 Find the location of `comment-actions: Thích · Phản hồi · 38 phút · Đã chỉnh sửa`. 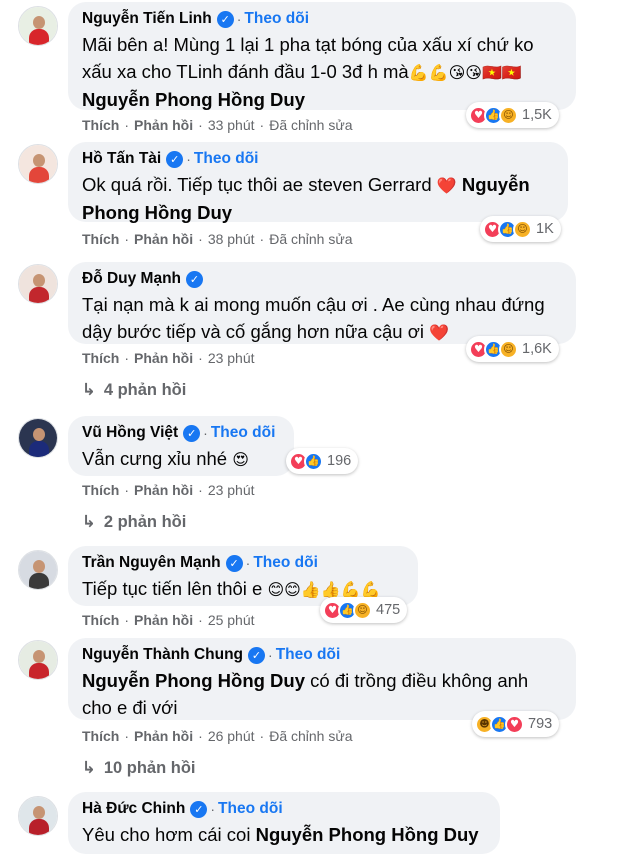

comment-actions: Thích · Phản hồi · 38 phút · Đã chỉnh sửa is located at coordinates (217, 239).